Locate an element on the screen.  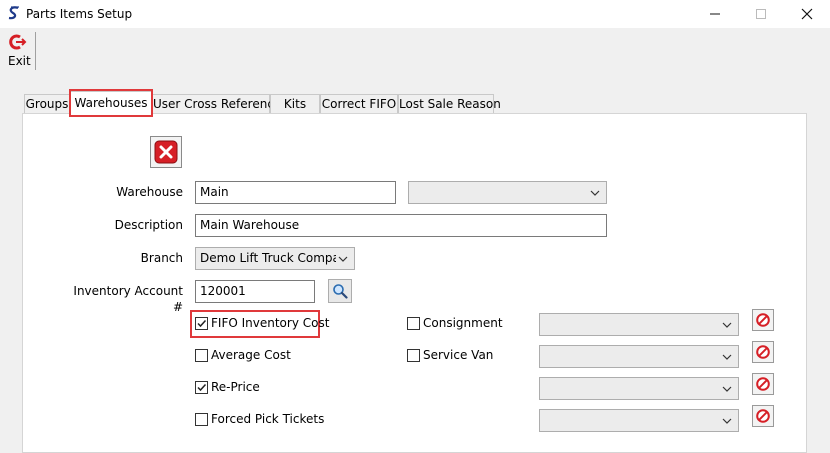
forced-pick-tickets-checkbox is located at coordinates (201, 419).